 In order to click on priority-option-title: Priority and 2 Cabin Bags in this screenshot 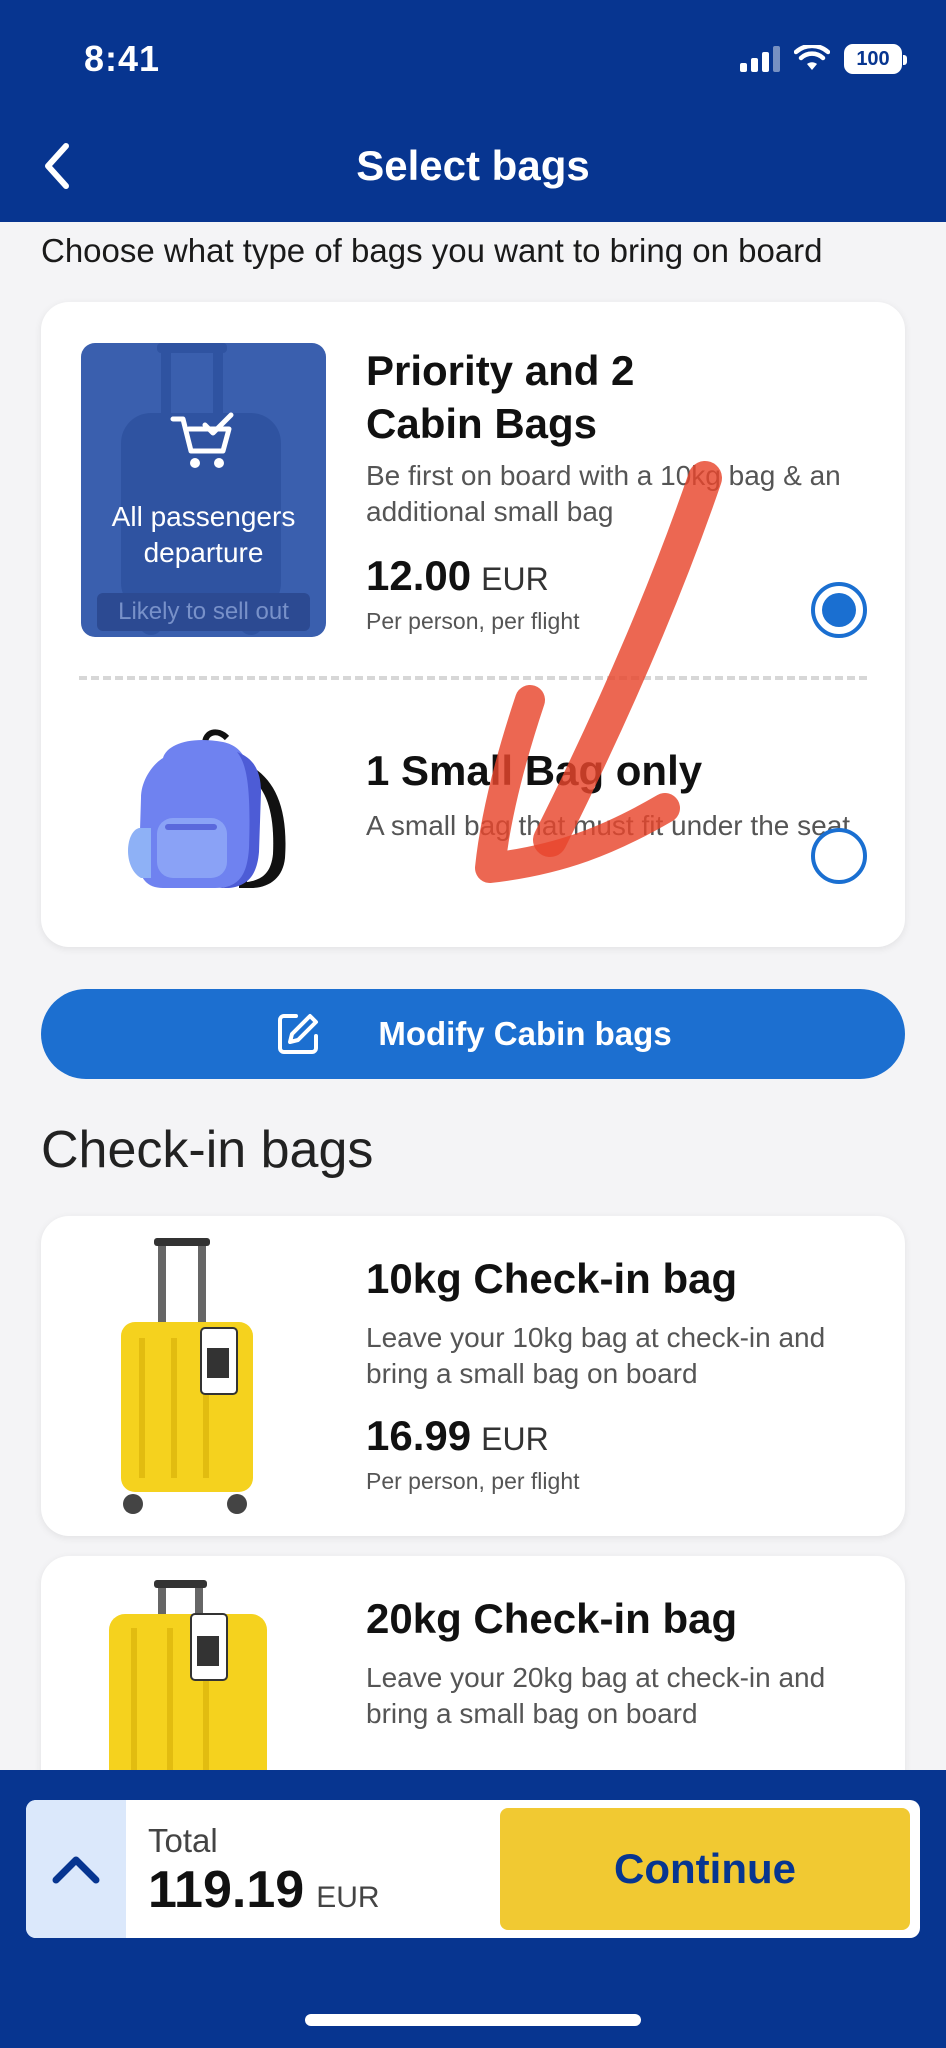, I will do `click(500, 397)`.